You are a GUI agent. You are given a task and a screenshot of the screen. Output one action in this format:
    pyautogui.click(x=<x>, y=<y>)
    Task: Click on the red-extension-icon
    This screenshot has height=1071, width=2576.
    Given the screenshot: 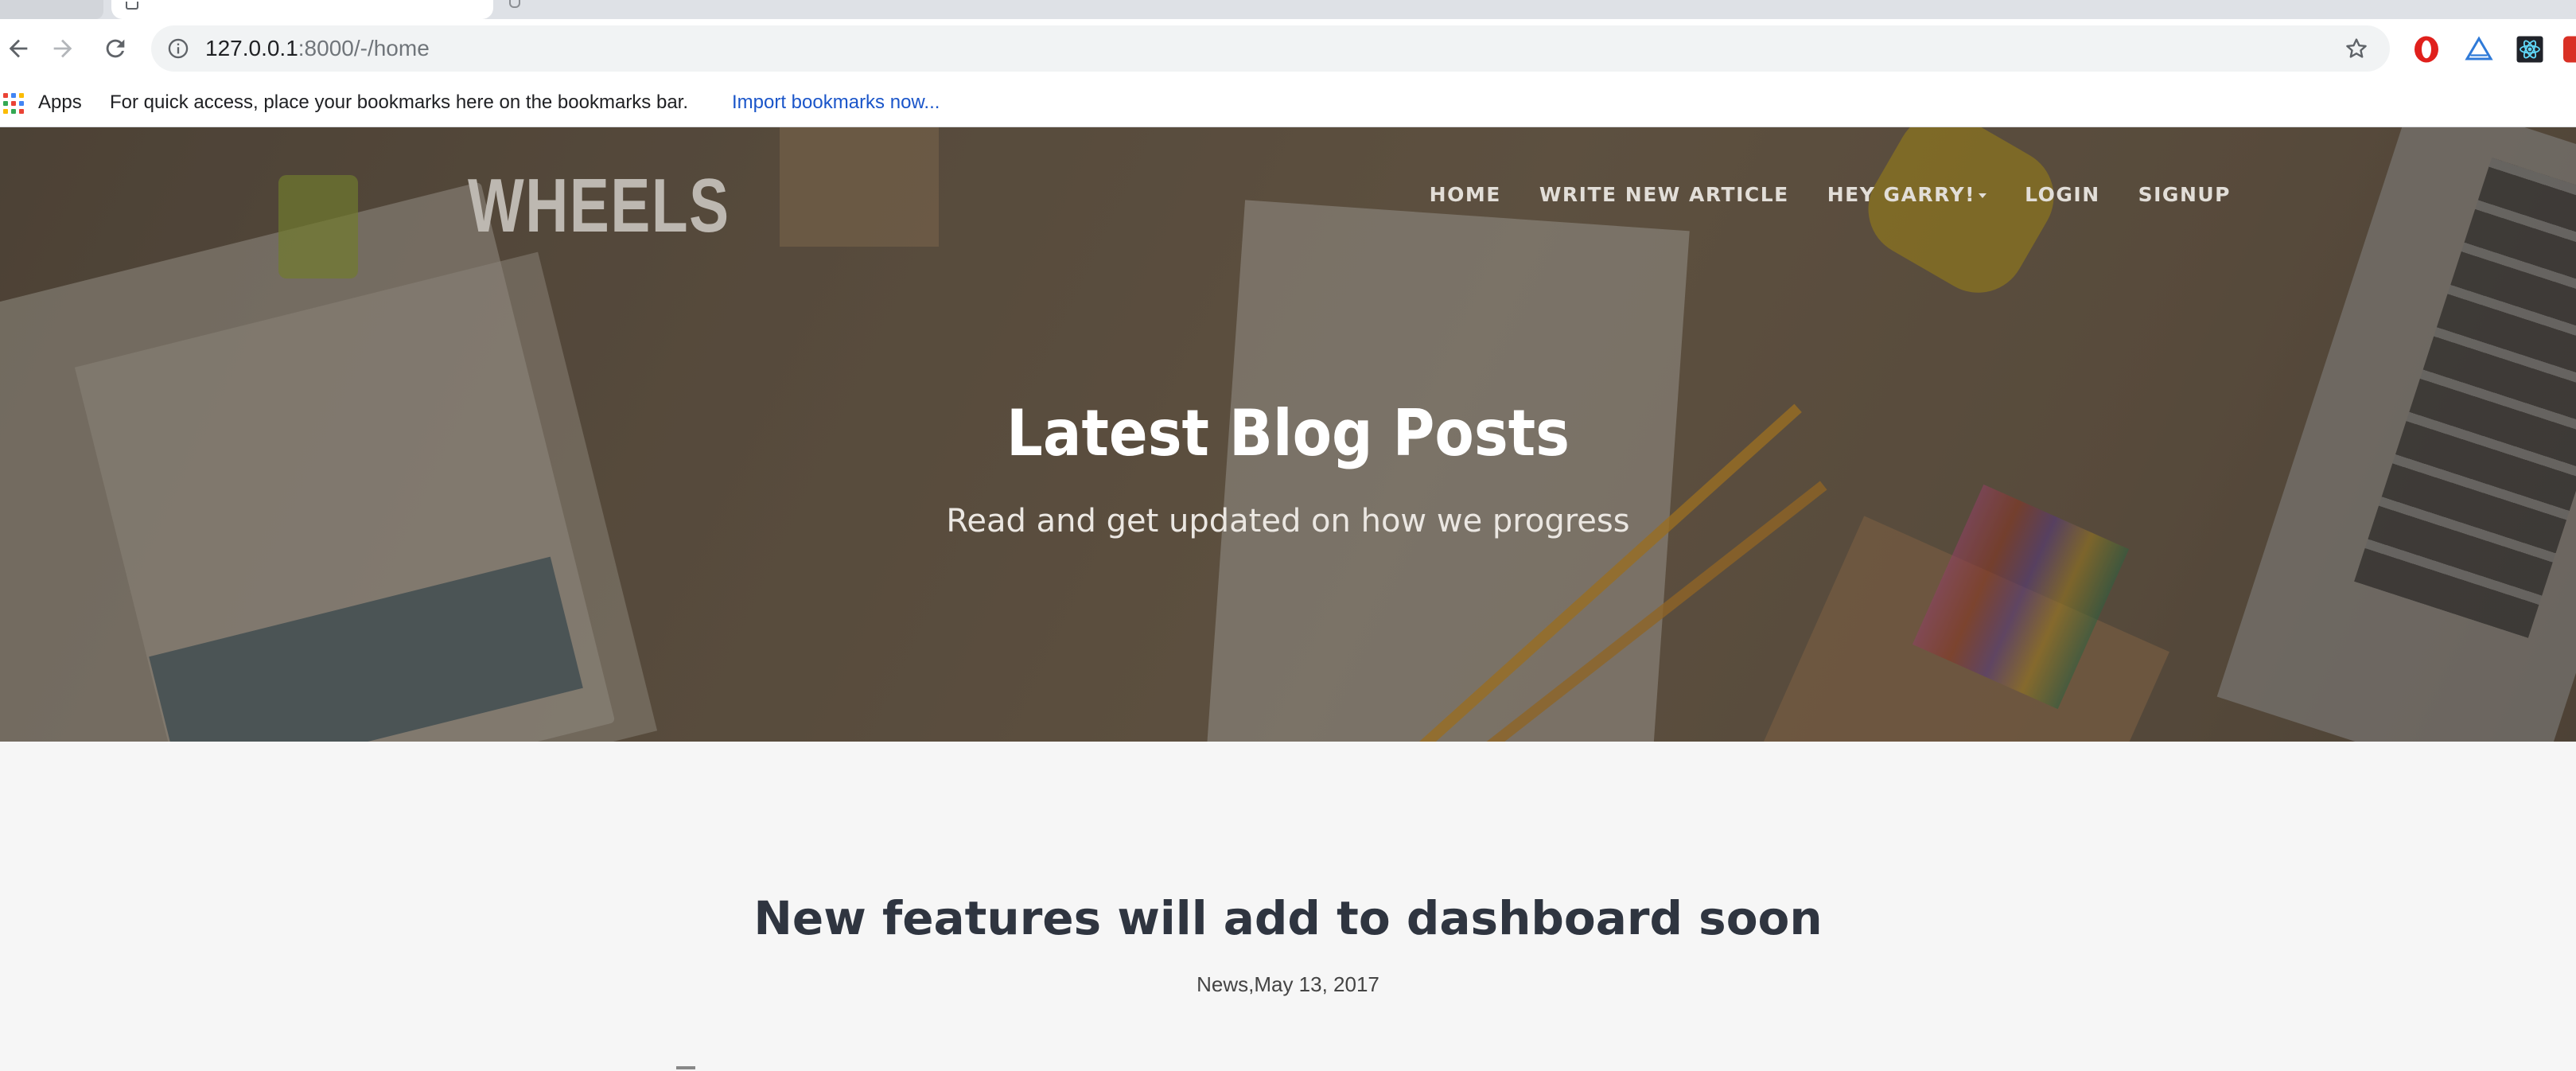 What is the action you would take?
    pyautogui.click(x=2570, y=49)
    